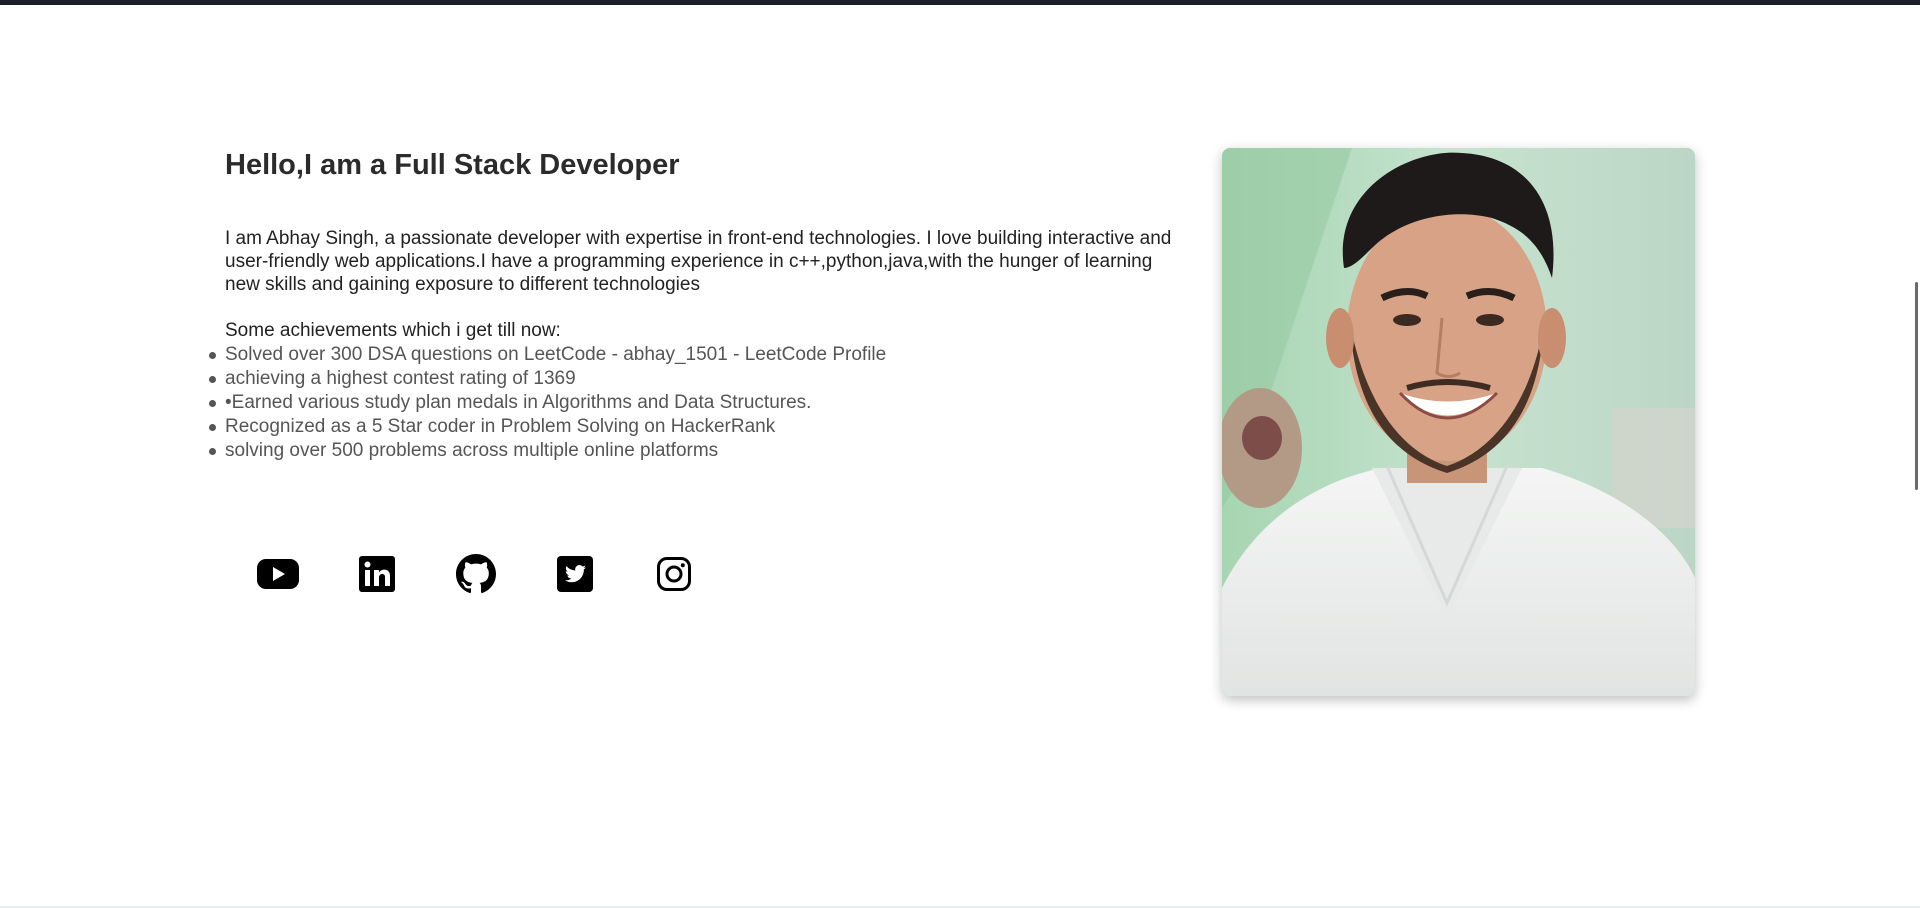 The width and height of the screenshot is (1920, 908). Describe the element at coordinates (960, 2) in the screenshot. I see `top-border` at that location.